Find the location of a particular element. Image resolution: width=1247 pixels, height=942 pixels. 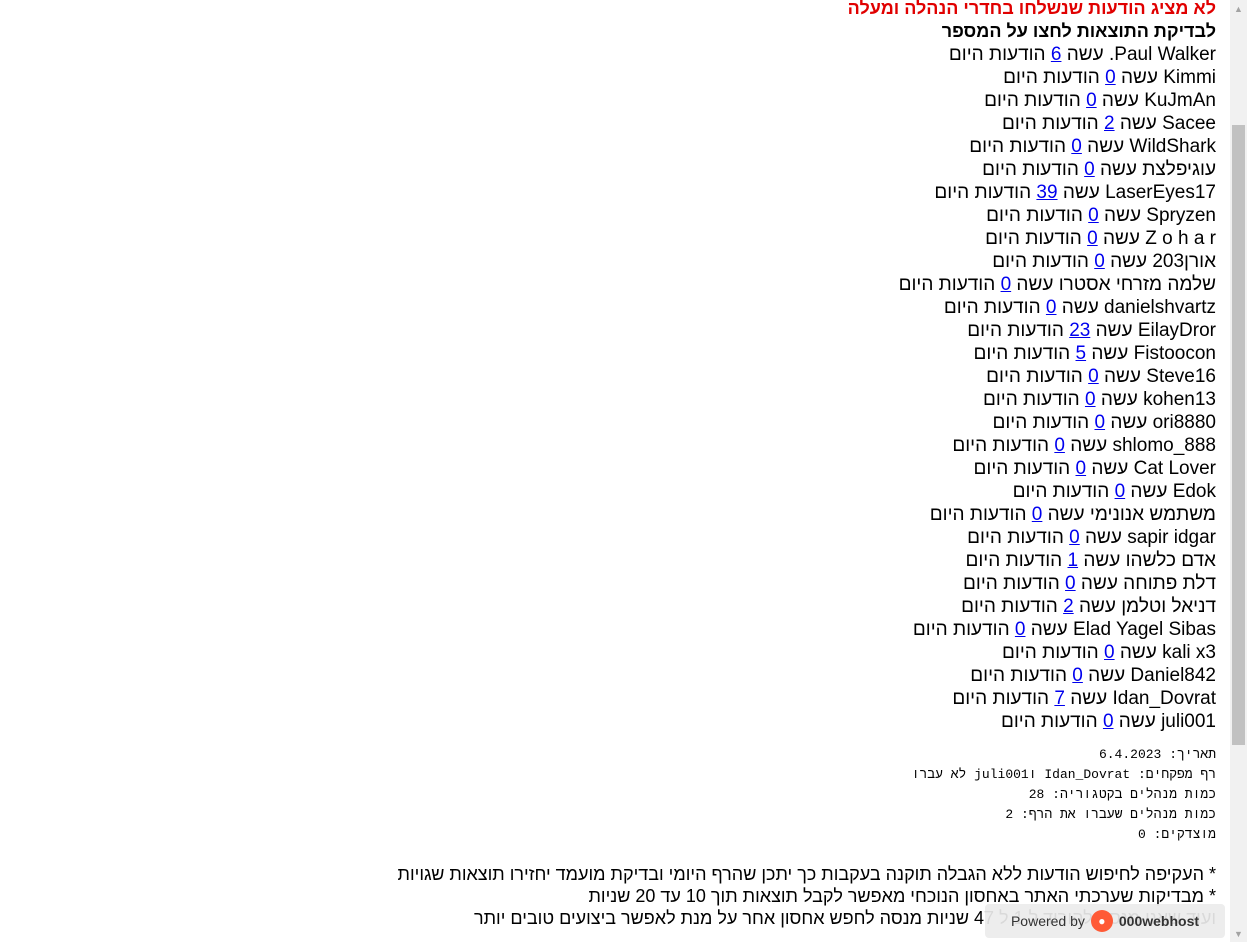

user-row: Kimmi עשה 0 הודעות היום is located at coordinates (616, 77).